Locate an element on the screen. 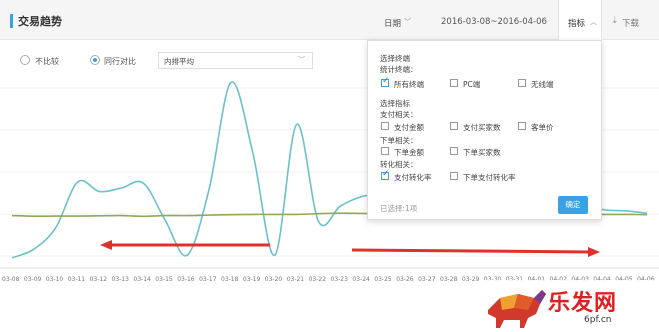 The height and width of the screenshot is (332, 659). x-tick-label: 03-27 is located at coordinates (427, 279).